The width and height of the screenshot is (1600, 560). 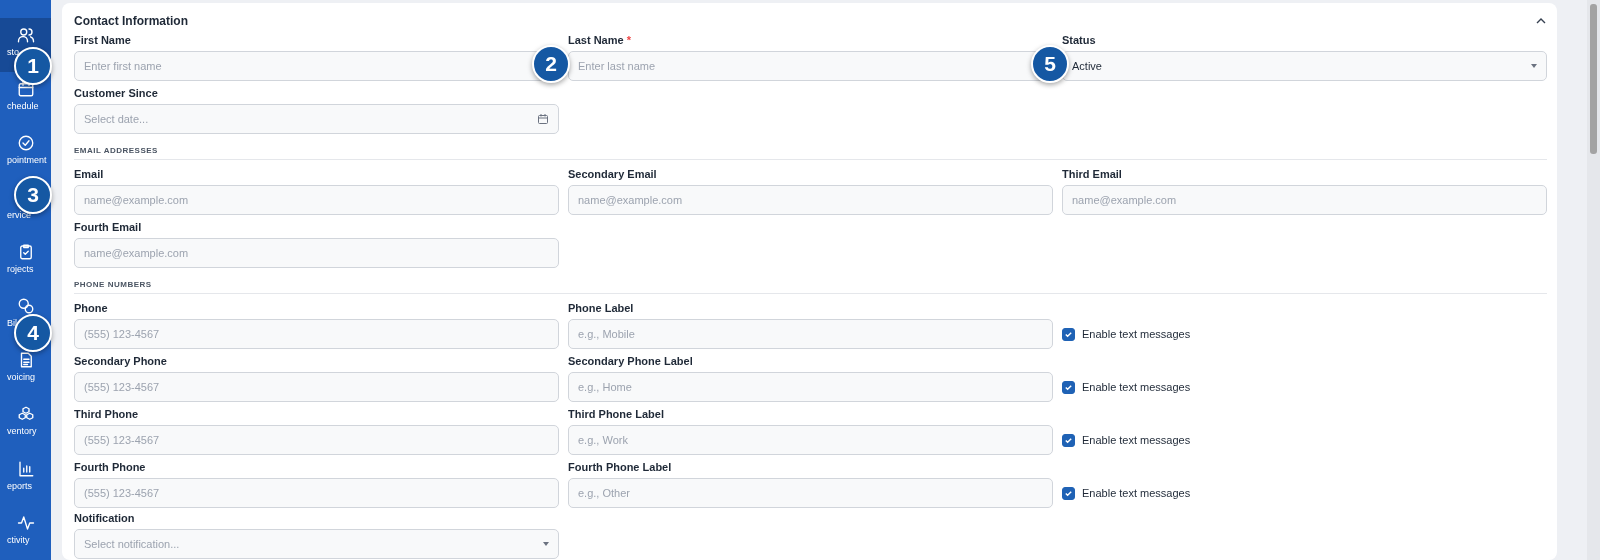 I want to click on field-label: Third Phone Label, so click(x=616, y=414).